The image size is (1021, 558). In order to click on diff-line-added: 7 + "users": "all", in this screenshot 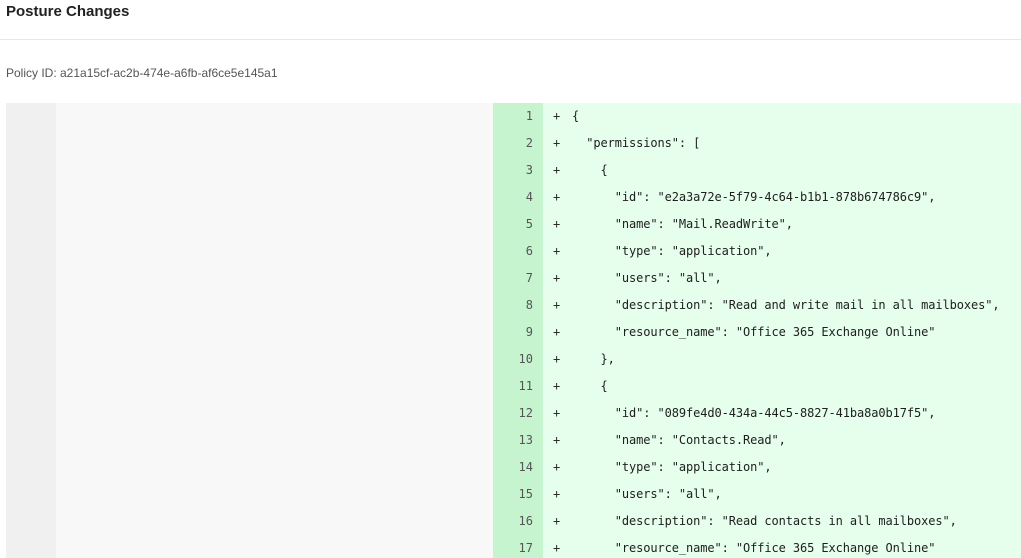, I will do `click(757, 278)`.